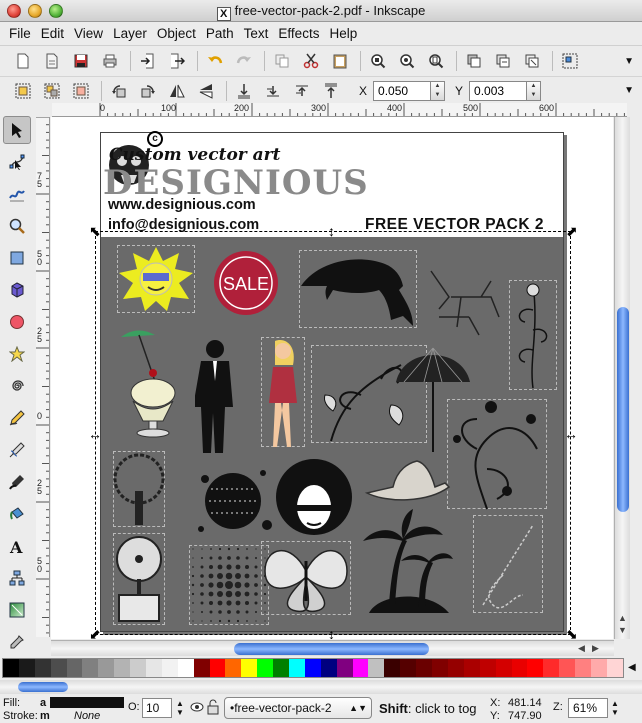 This screenshot has height=723, width=642. I want to click on redo-button, so click(244, 61).